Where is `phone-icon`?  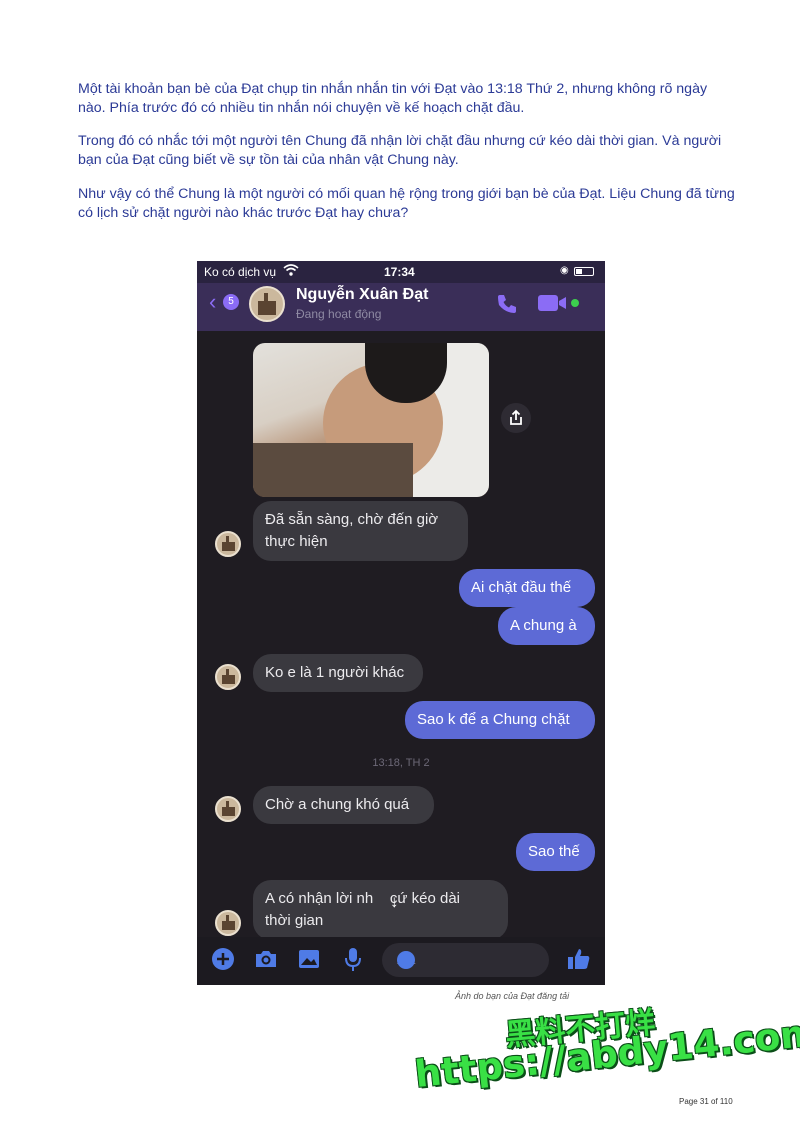 phone-icon is located at coordinates (507, 306).